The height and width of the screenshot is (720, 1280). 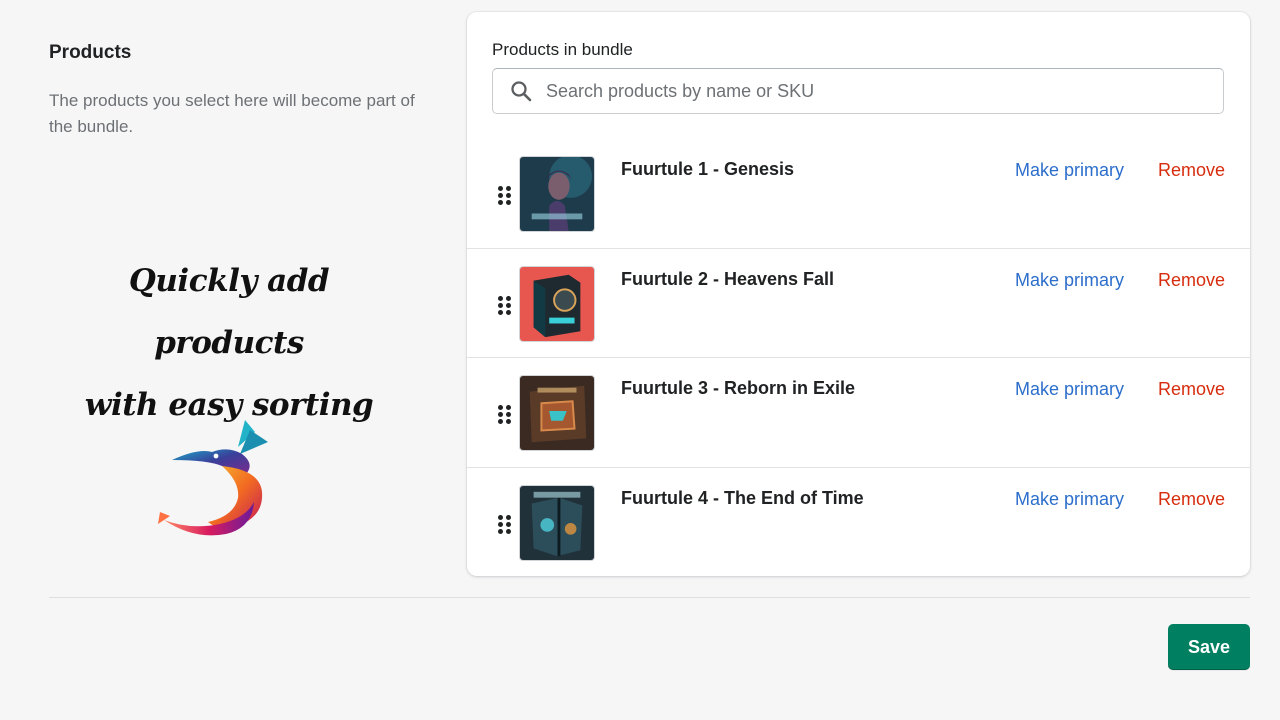 I want to click on search-field, so click(x=858, y=91).